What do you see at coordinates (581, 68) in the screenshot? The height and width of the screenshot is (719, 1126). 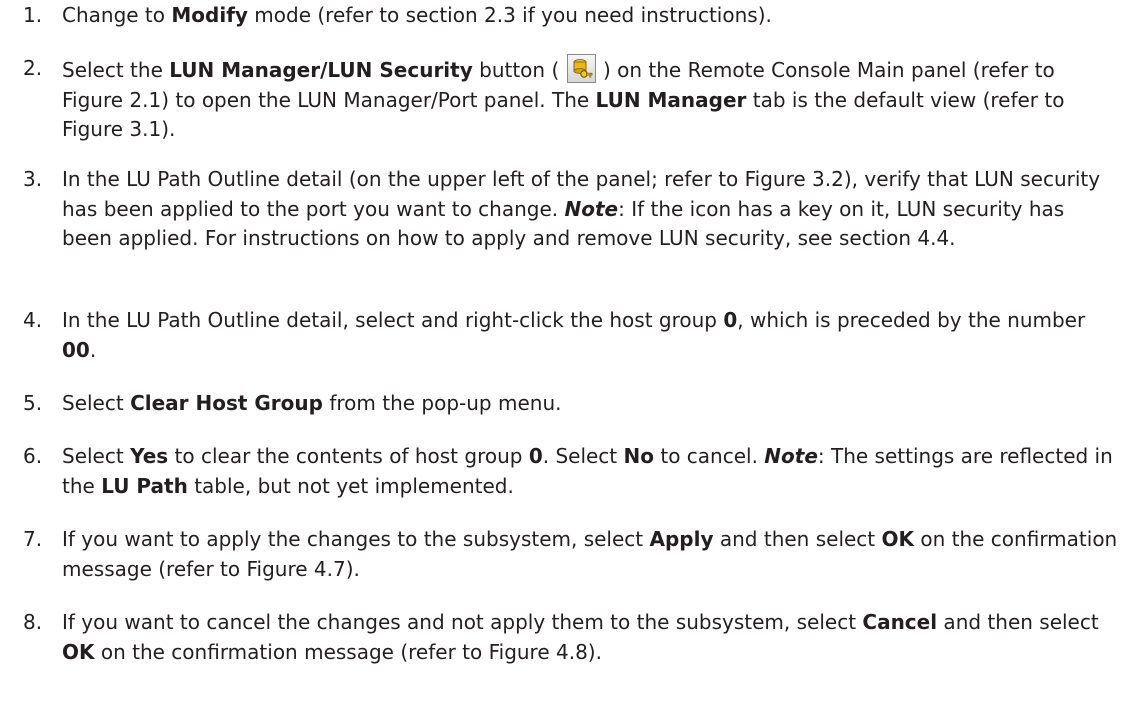 I see `lun-security-key-icon` at bounding box center [581, 68].